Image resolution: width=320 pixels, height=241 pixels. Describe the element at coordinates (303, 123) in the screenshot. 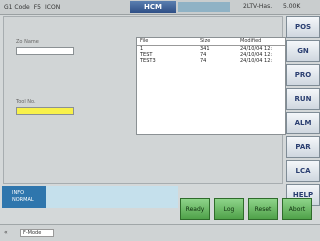

I see `menu-alm-button: ALM` at that location.